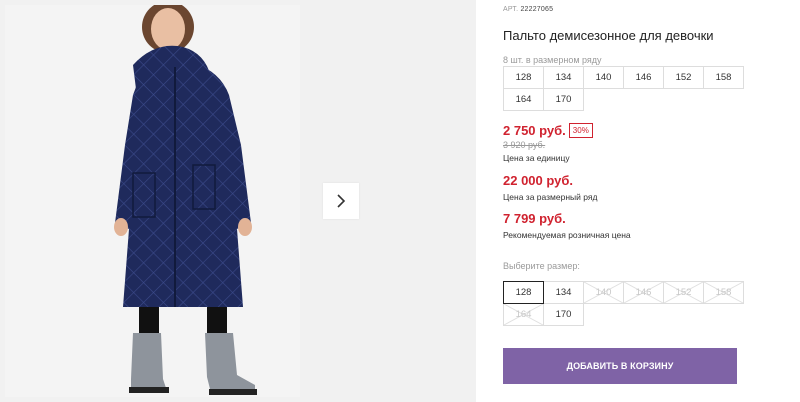 Image resolution: width=800 pixels, height=402 pixels. What do you see at coordinates (563, 77) in the screenshot?
I see `pack-size: 134` at bounding box center [563, 77].